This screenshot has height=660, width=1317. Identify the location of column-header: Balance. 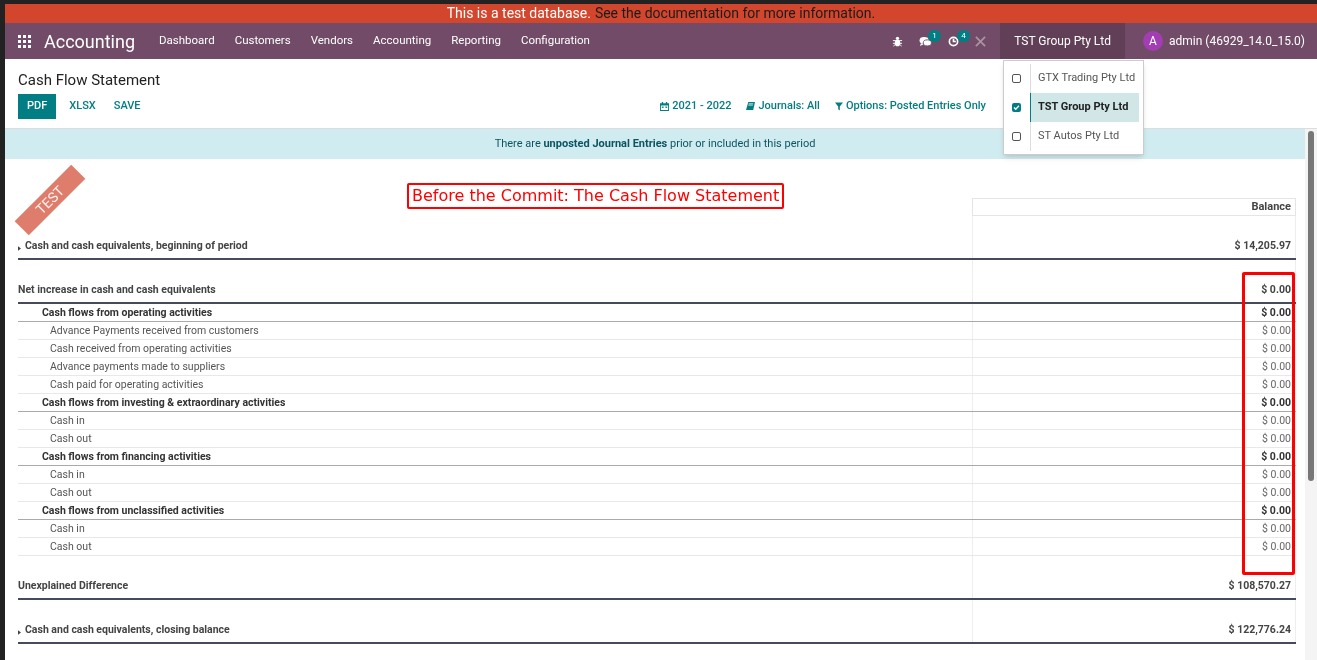
(1134, 207).